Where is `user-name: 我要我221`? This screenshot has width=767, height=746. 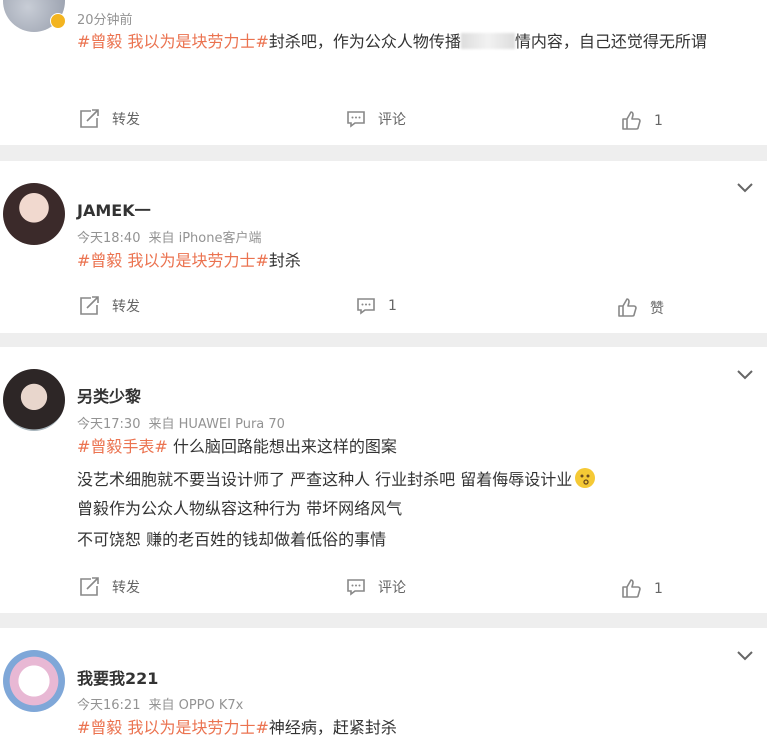
user-name: 我要我221 is located at coordinates (117, 677).